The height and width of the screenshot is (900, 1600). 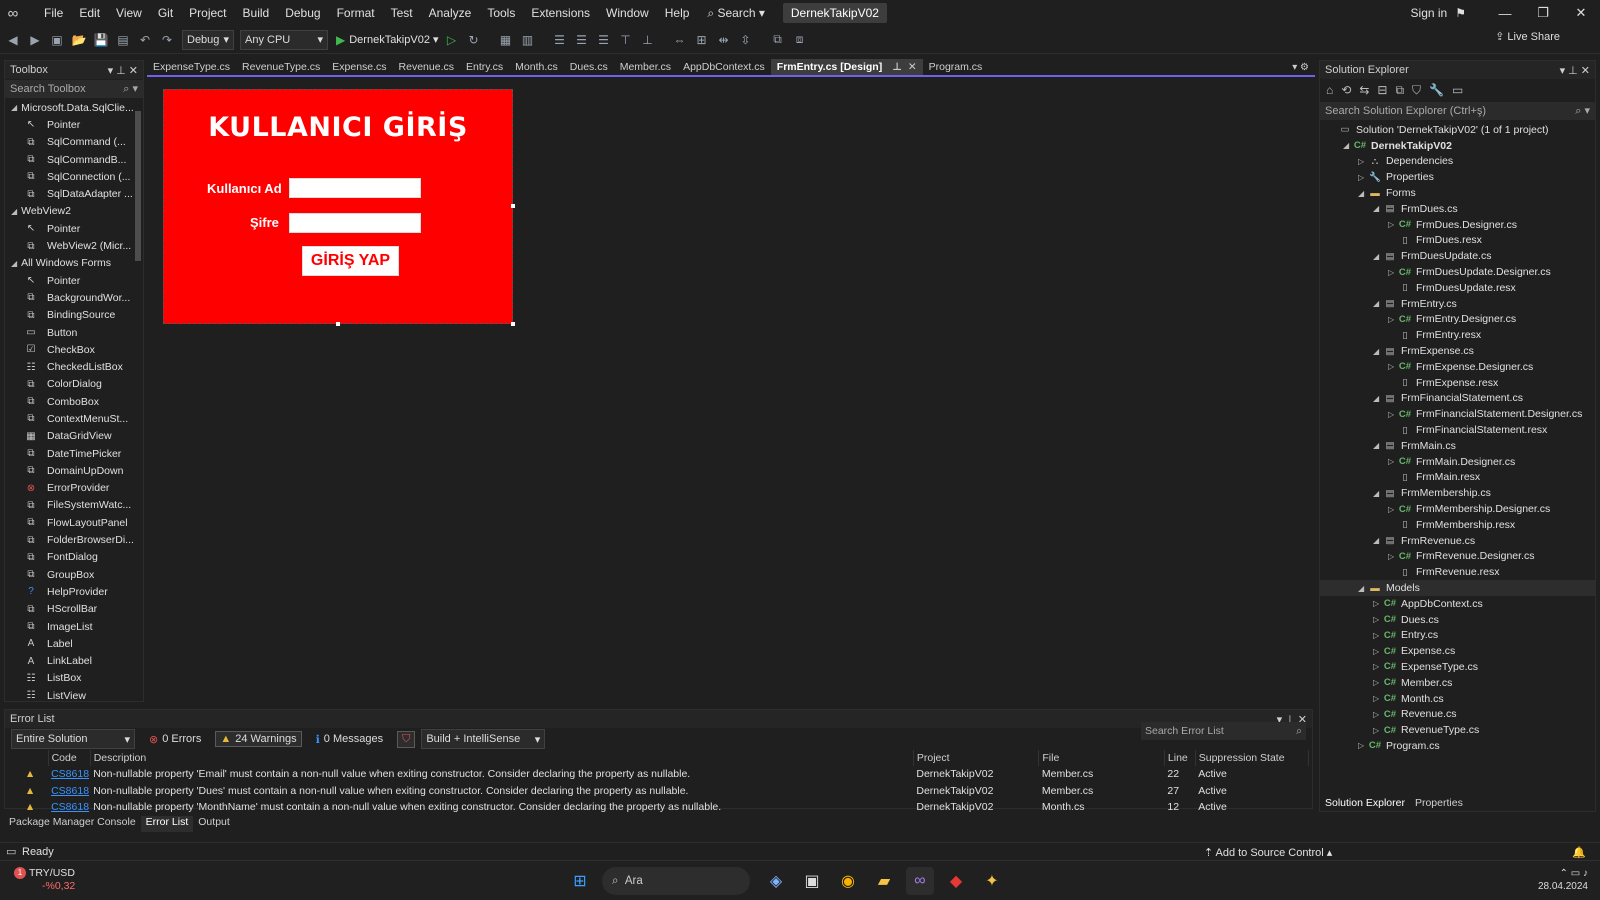 What do you see at coordinates (123, 70) in the screenshot?
I see `toolbox-window-controls: ▾ ⊥ ✕` at bounding box center [123, 70].